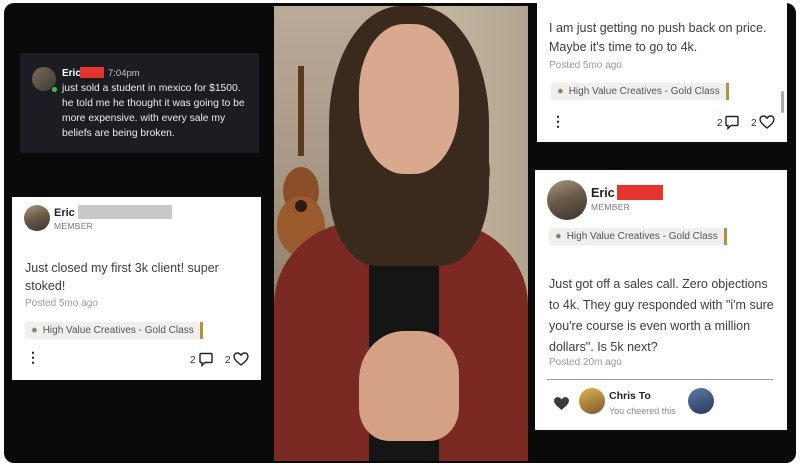 Image resolution: width=800 pixels, height=466 pixels. What do you see at coordinates (409, 99) in the screenshot?
I see `person-face` at bounding box center [409, 99].